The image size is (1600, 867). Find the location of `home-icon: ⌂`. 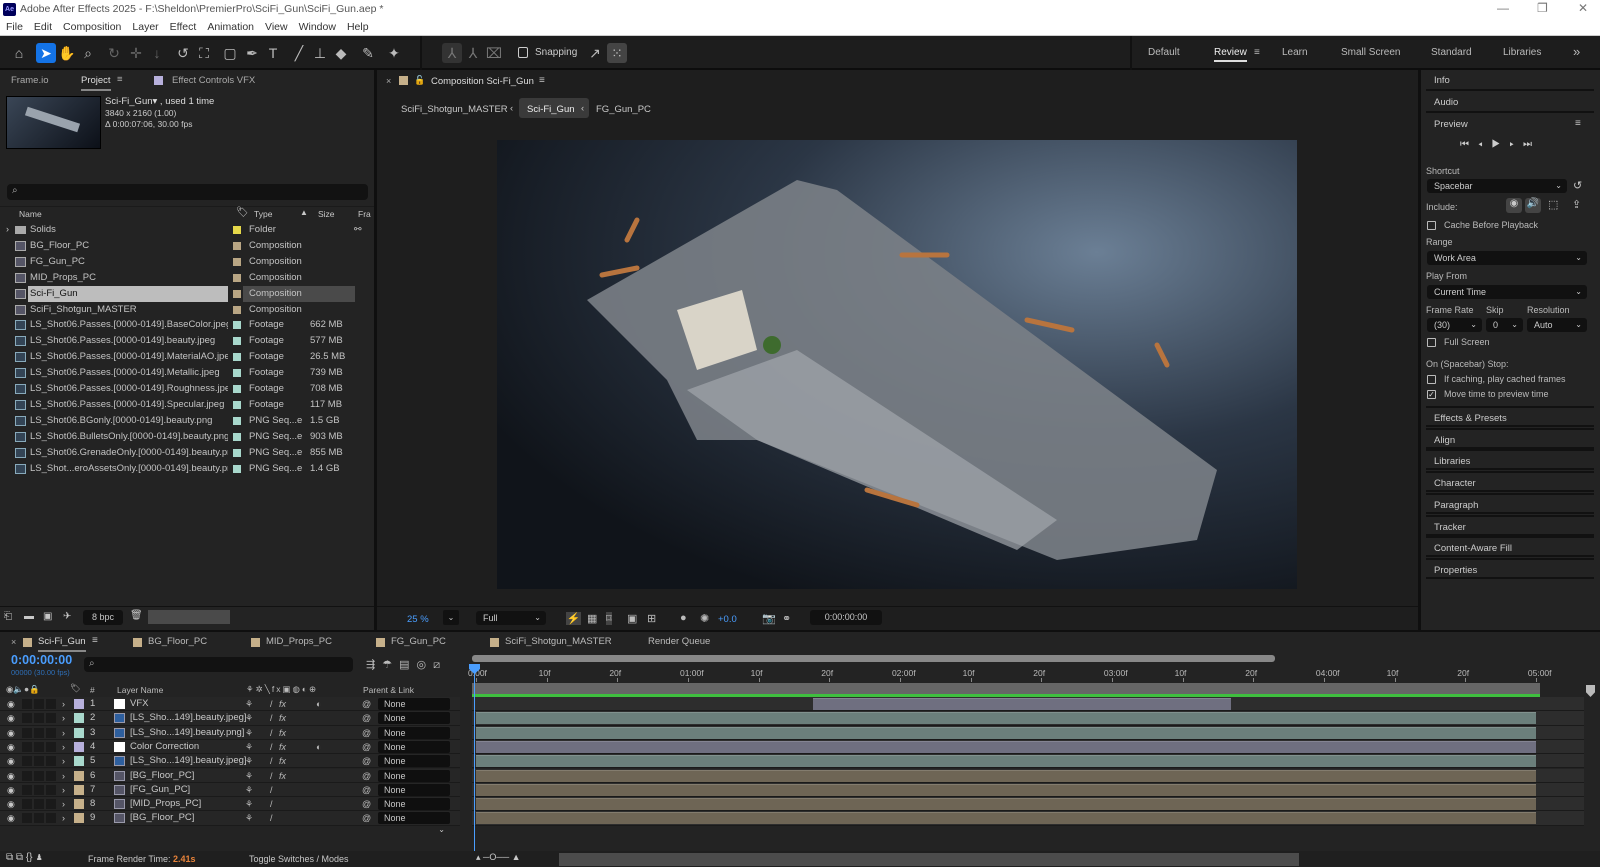

home-icon: ⌂ is located at coordinates (19, 53).